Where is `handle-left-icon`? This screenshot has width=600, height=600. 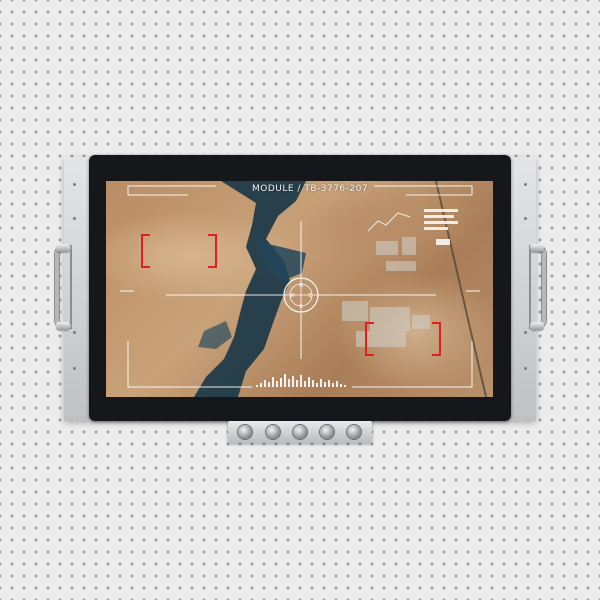 handle-left-icon is located at coordinates (63, 287).